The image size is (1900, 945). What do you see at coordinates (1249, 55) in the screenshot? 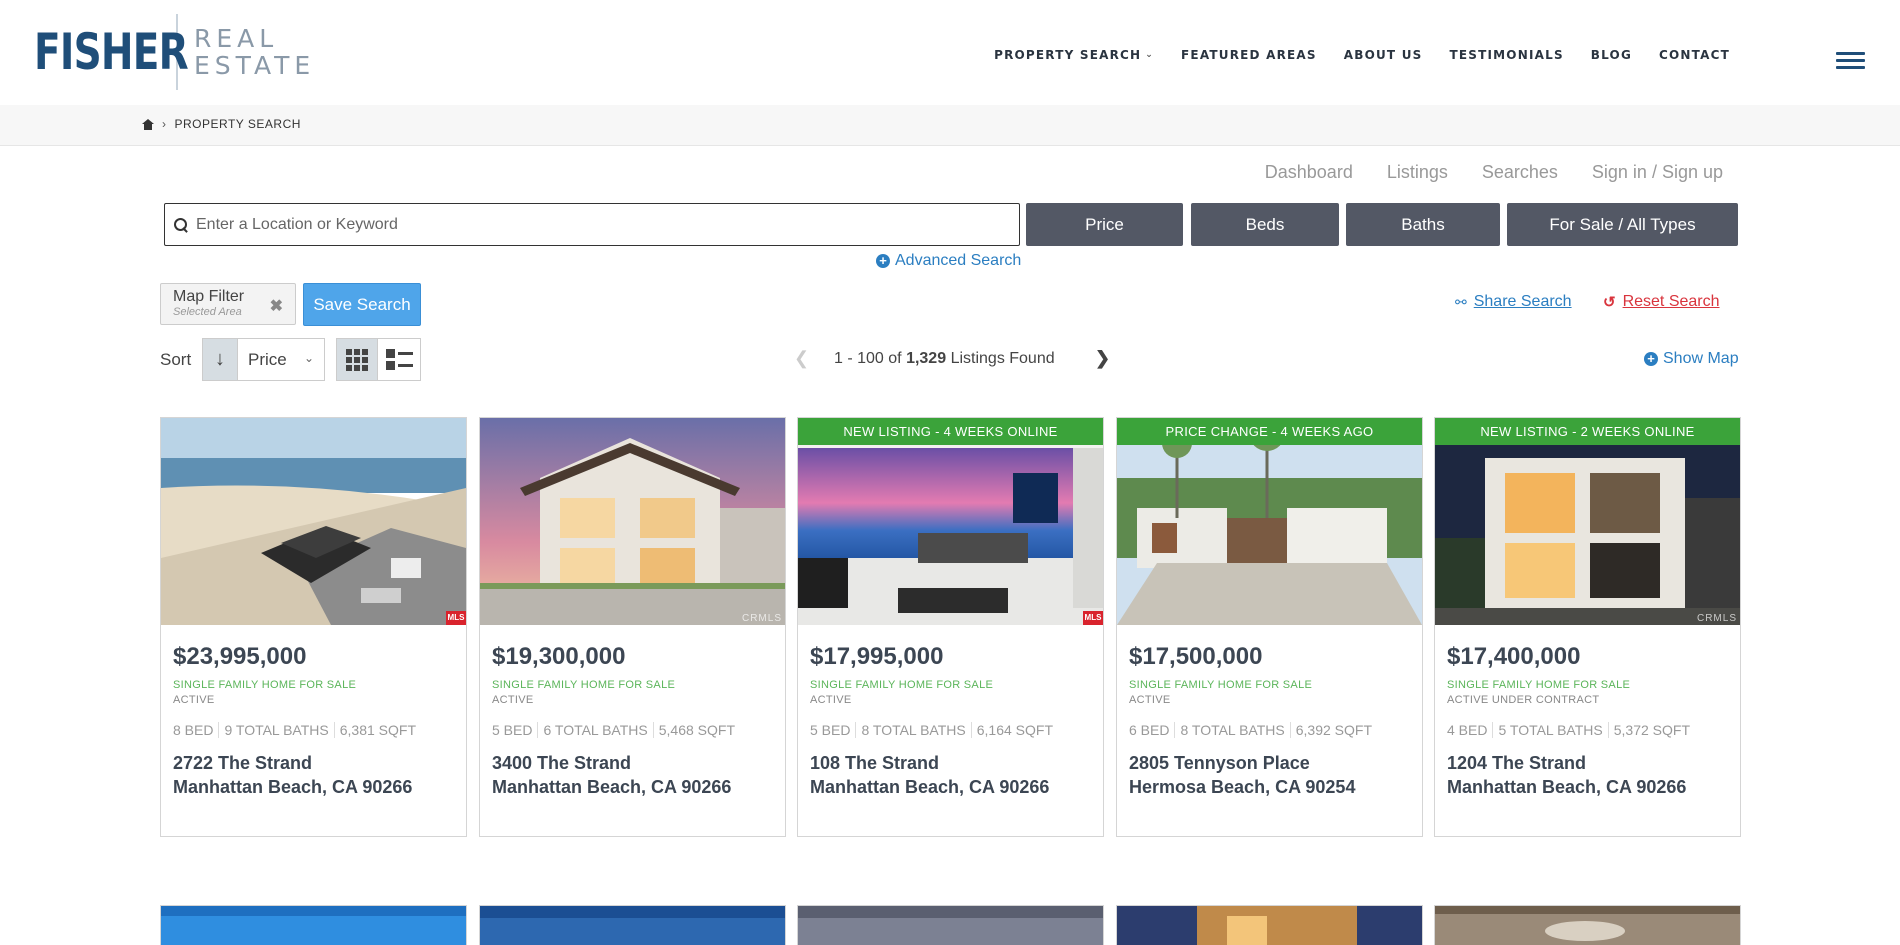
I see `nav-featured-areas: FEATURED AREAS` at bounding box center [1249, 55].